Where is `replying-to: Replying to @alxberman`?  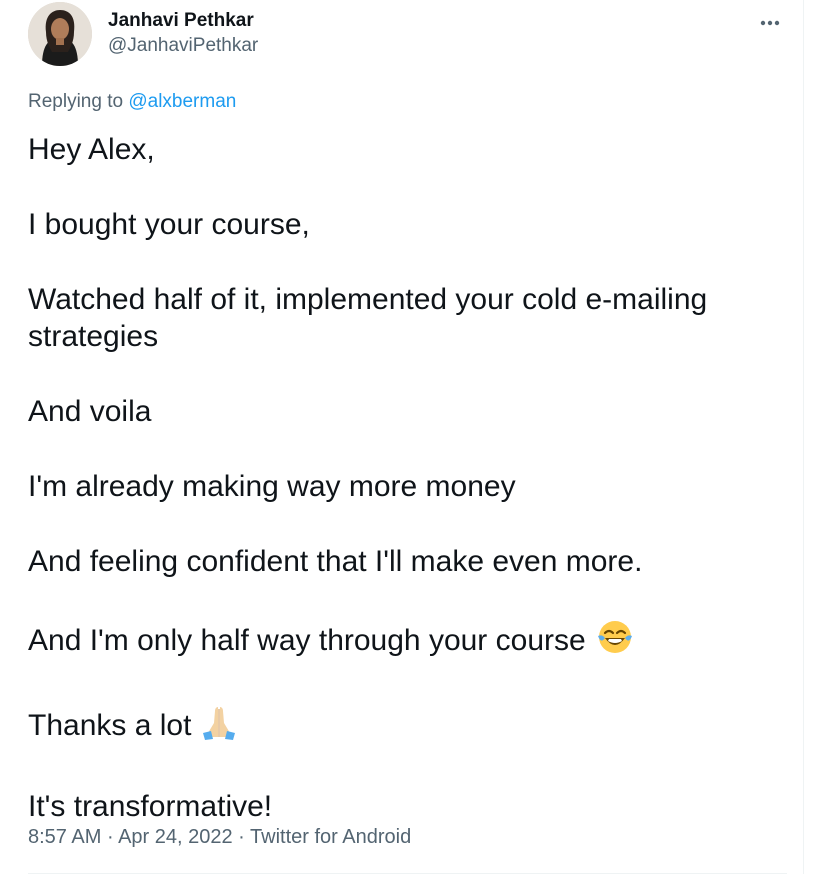 replying-to: Replying to @alxberman is located at coordinates (132, 102).